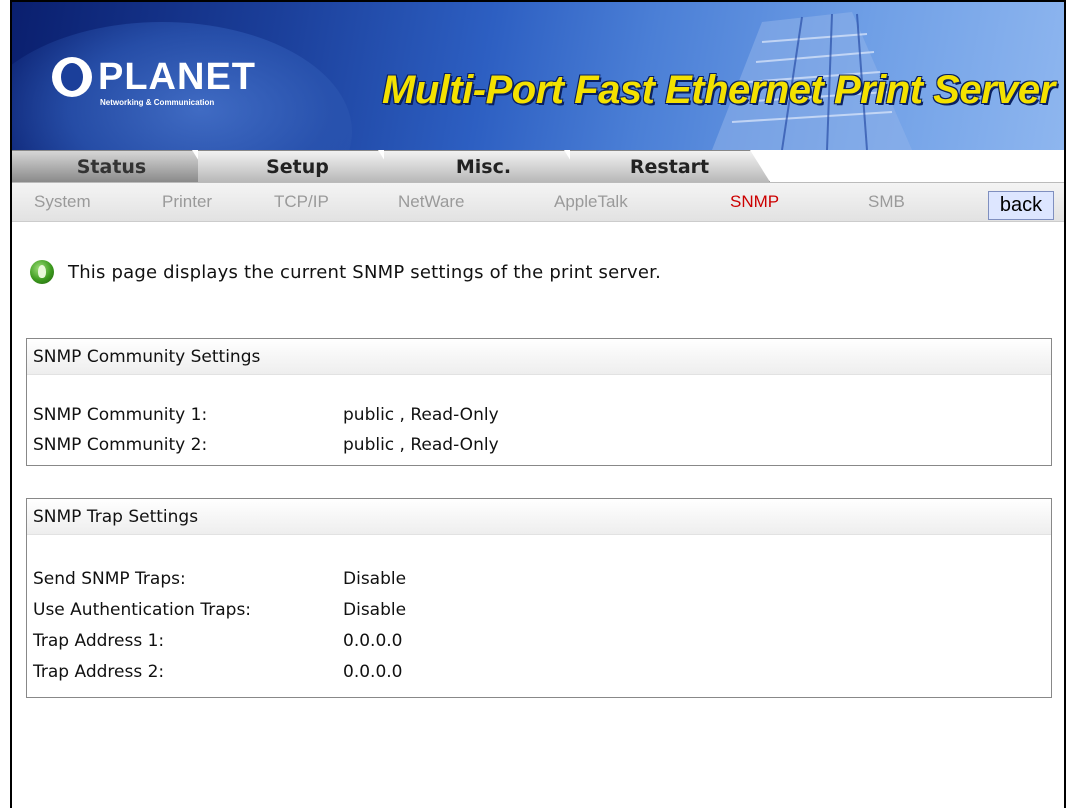 The height and width of the screenshot is (808, 1077). Describe the element at coordinates (301, 202) in the screenshot. I see `subnav-tcpip: TCP/IP` at that location.